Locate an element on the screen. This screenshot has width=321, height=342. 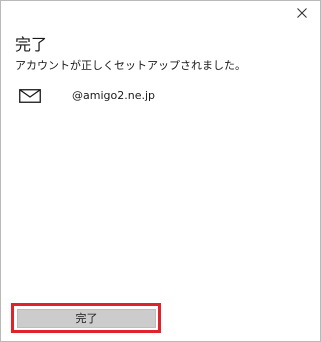
close-button is located at coordinates (302, 13).